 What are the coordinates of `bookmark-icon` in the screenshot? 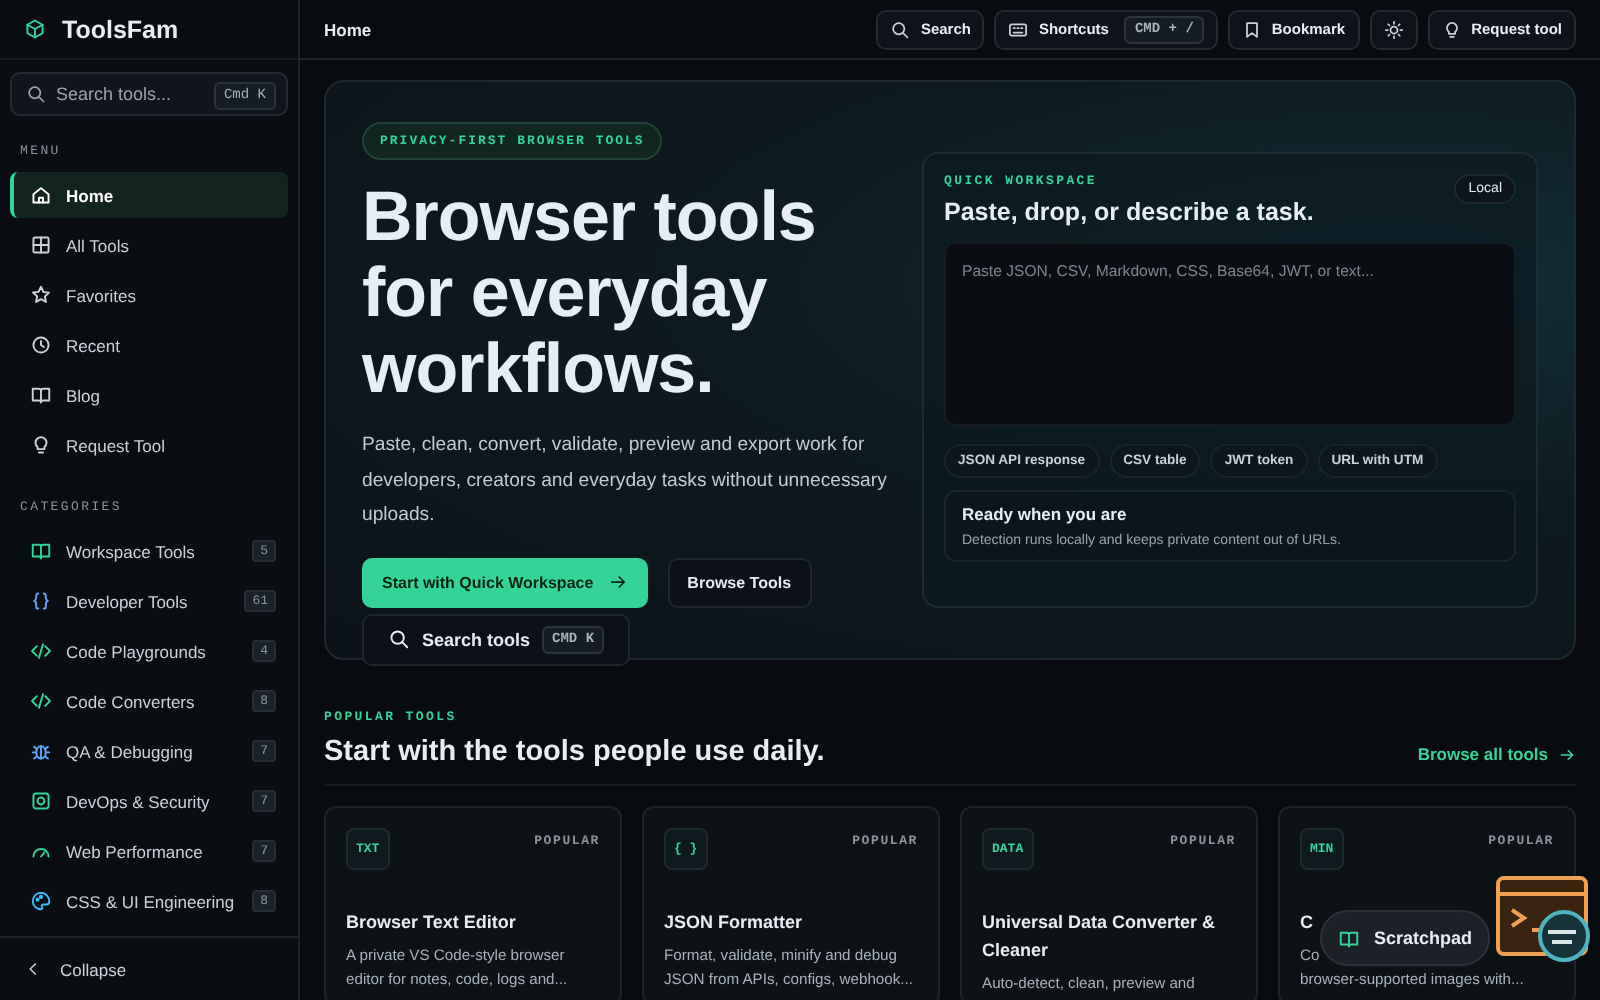 It's located at (1251, 29).